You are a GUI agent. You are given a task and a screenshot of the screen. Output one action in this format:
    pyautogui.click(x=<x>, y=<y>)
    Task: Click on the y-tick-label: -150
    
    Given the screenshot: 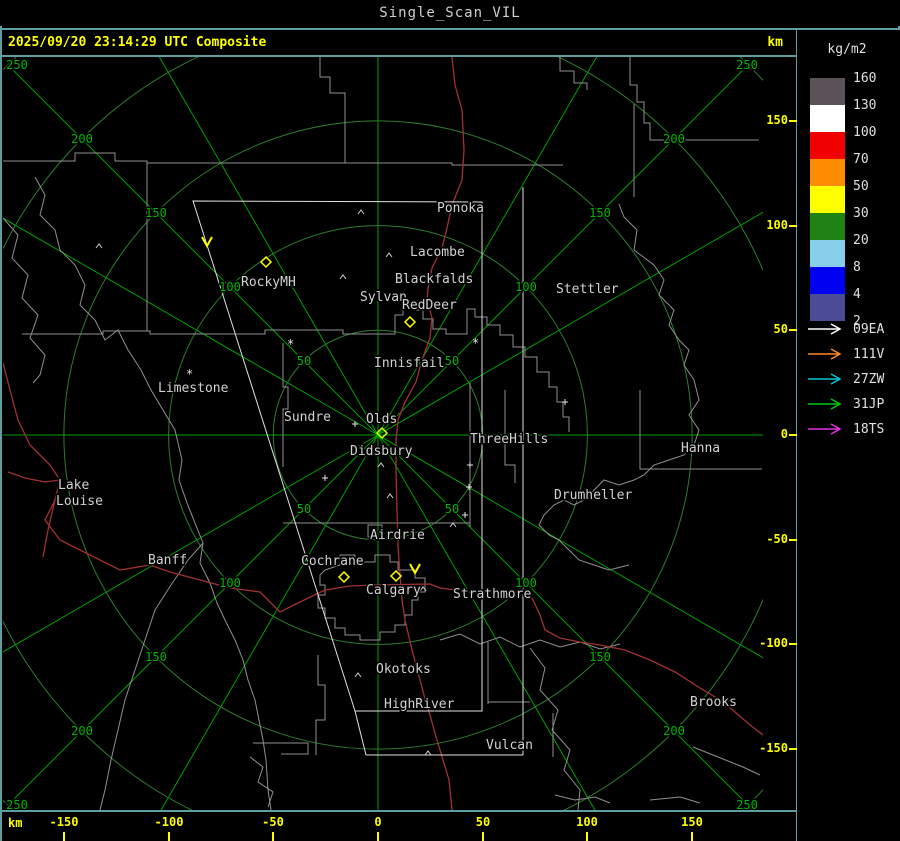 What is the action you would take?
    pyautogui.click(x=773, y=748)
    